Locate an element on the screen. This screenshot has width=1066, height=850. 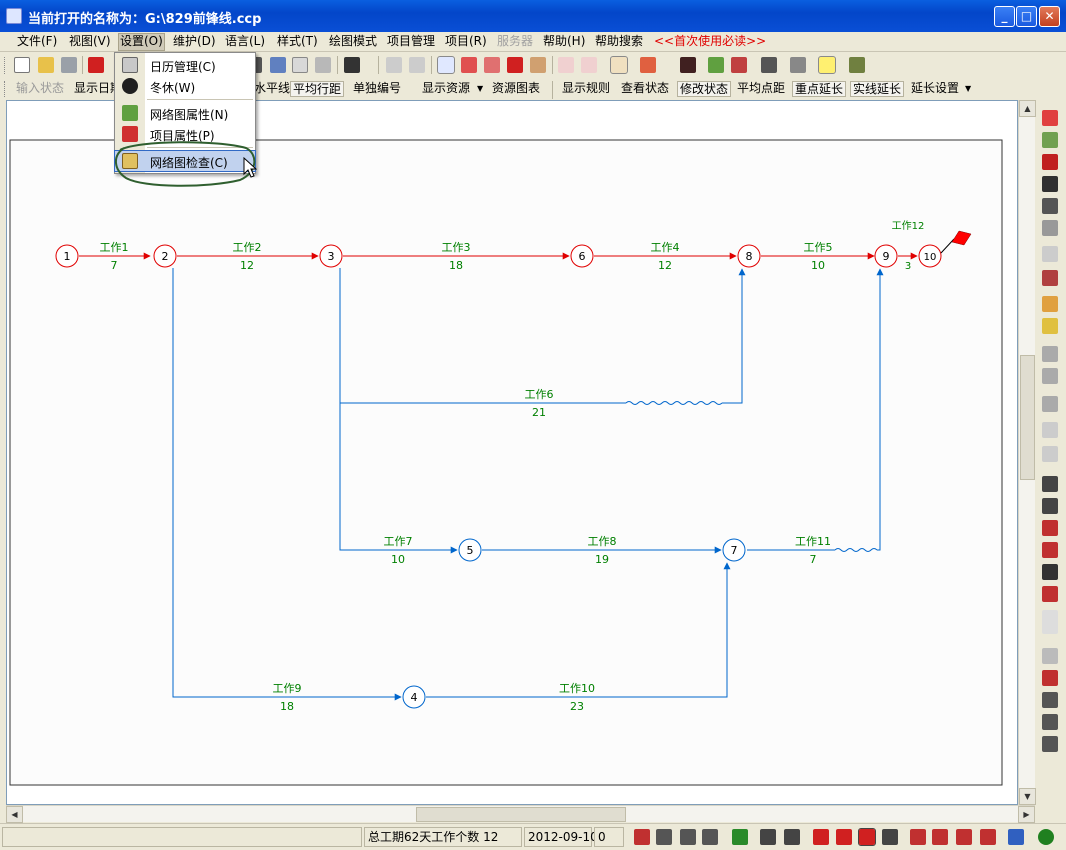
extend-settings-button: 延长设置 is located at coordinates (935, 89).